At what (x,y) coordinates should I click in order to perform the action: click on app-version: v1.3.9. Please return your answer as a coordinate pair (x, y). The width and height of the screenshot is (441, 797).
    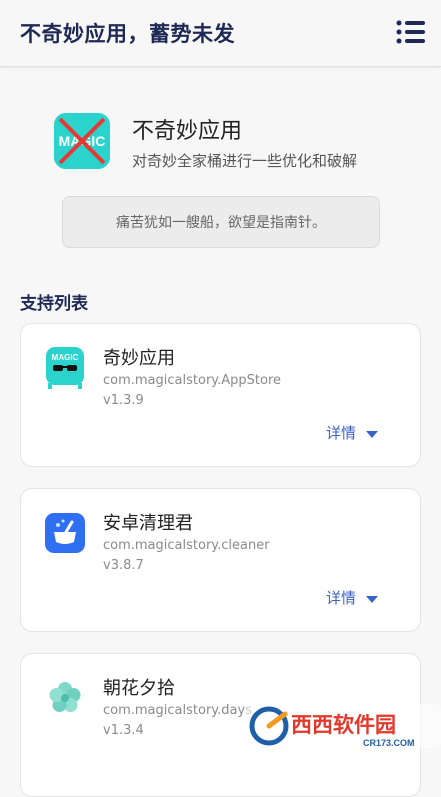
    Looking at the image, I should click on (123, 400).